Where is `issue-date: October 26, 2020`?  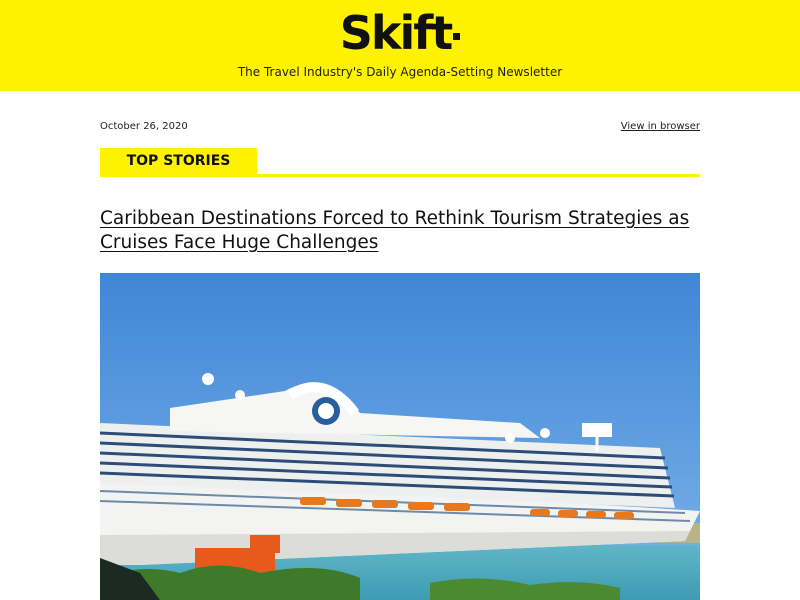 issue-date: October 26, 2020 is located at coordinates (144, 126).